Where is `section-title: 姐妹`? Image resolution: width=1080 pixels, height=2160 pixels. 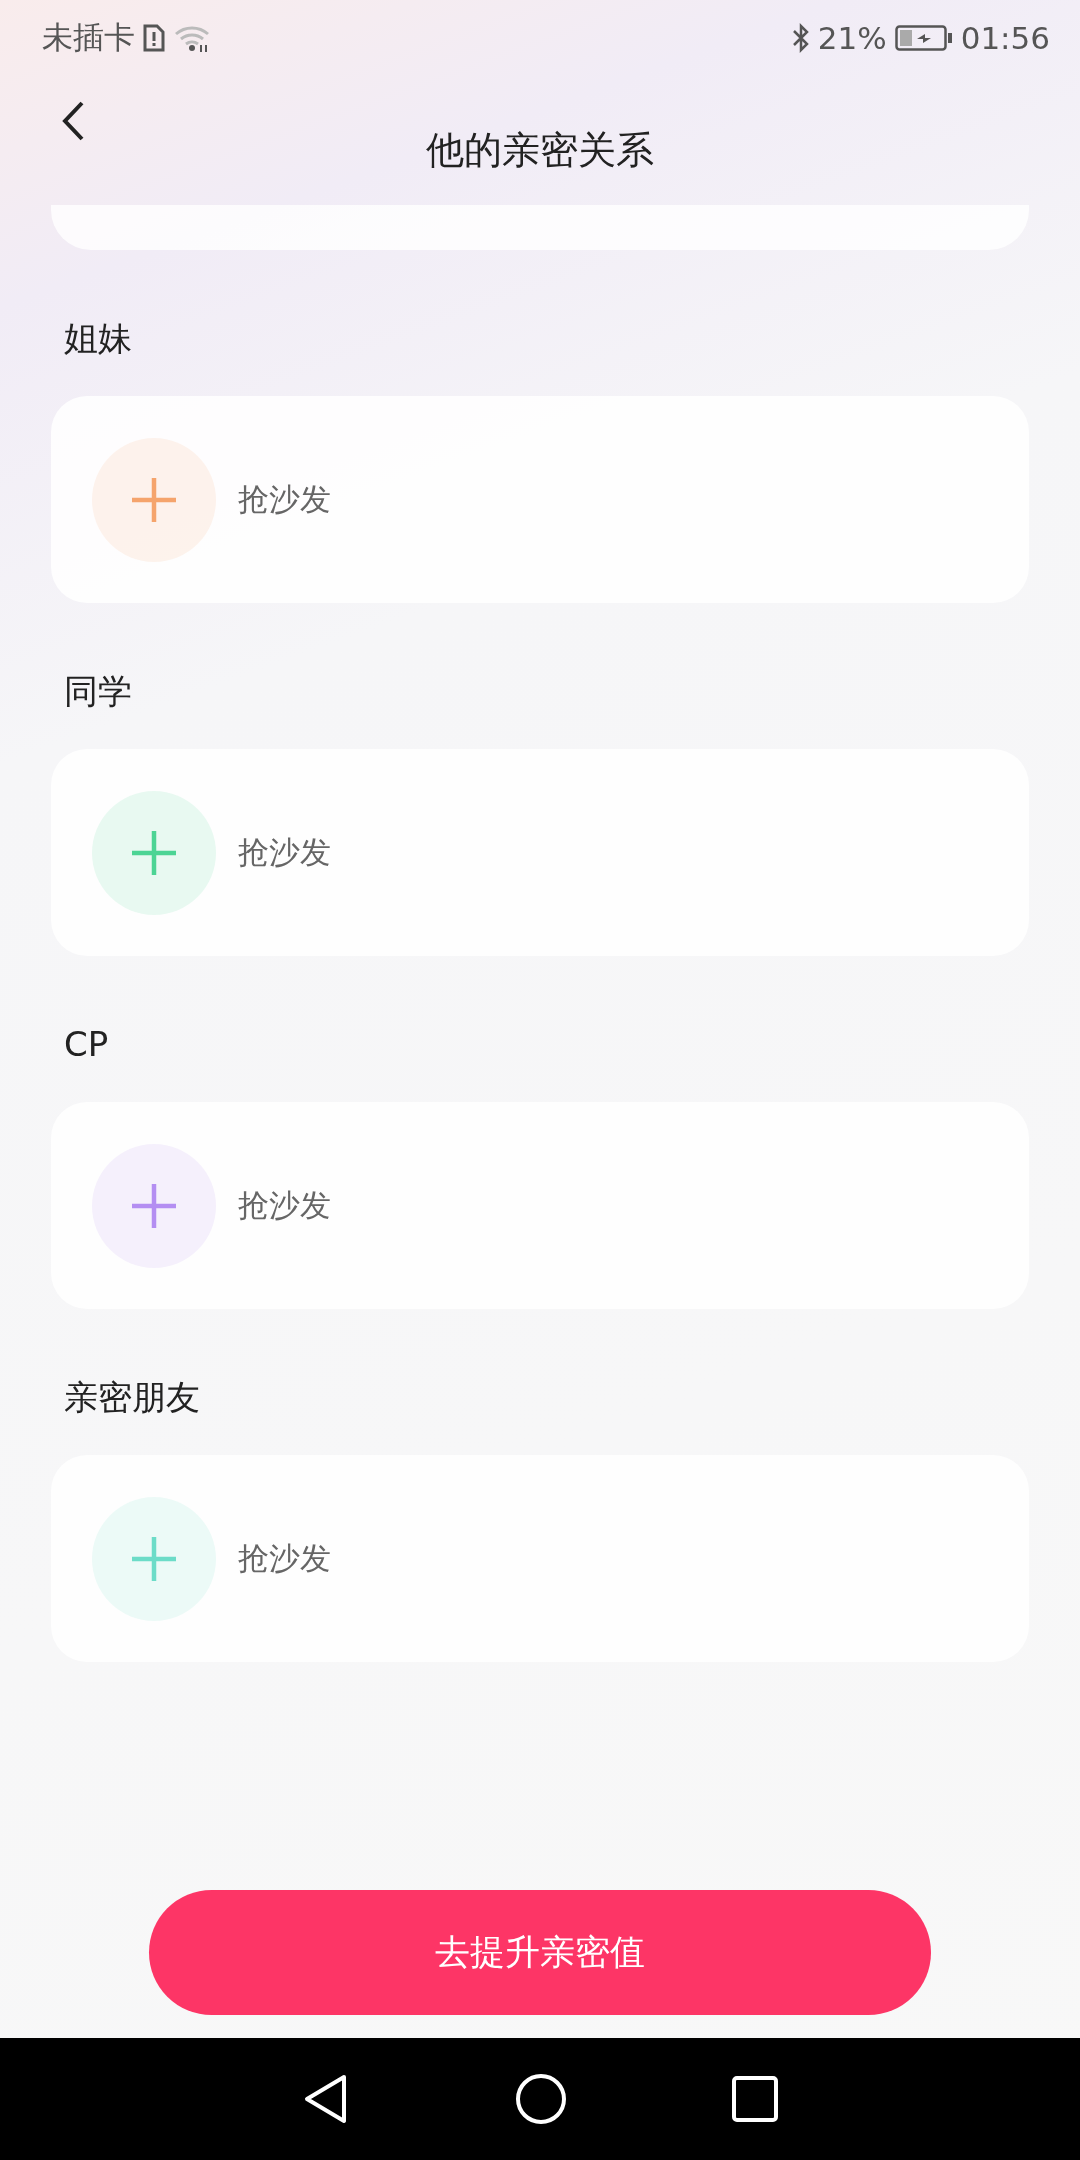
section-title: 姐妹 is located at coordinates (98, 338).